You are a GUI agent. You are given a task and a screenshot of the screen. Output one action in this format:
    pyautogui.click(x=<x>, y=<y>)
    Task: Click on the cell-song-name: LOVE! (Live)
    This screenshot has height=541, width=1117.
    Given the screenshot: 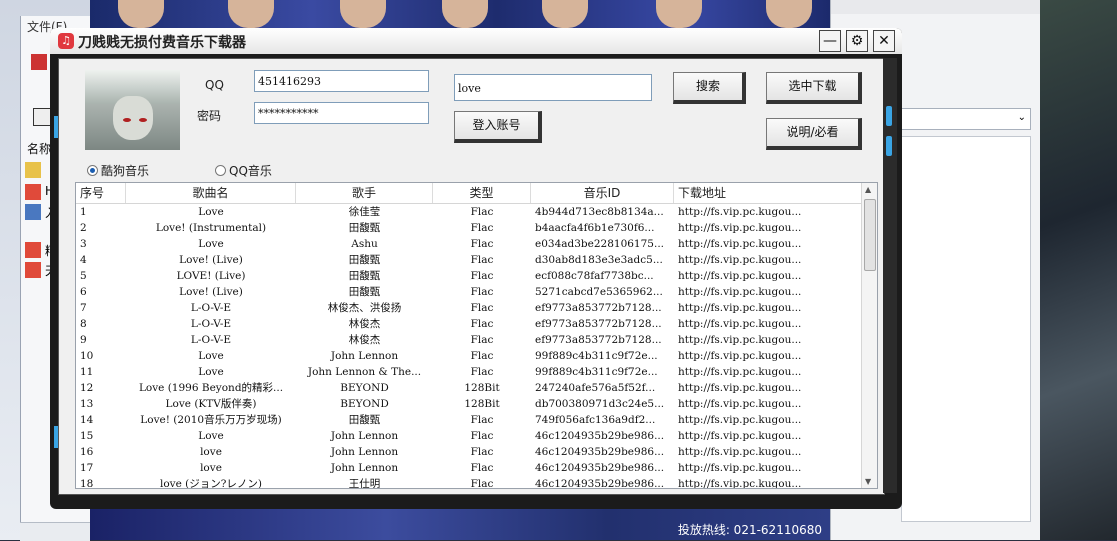 What is the action you would take?
    pyautogui.click(x=211, y=276)
    